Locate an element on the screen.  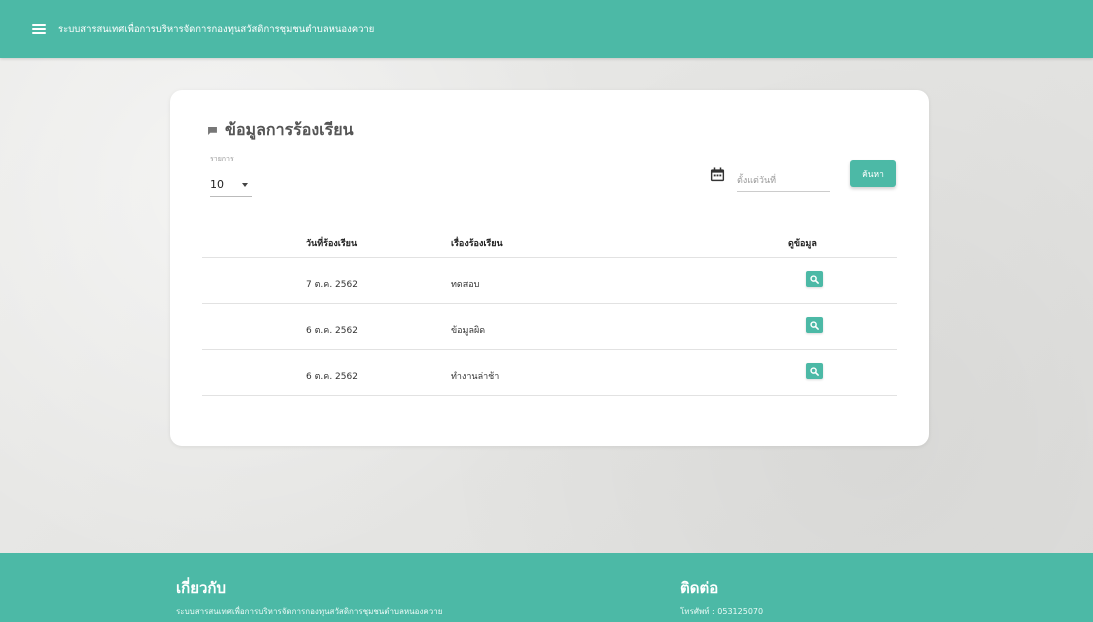
start-date-input is located at coordinates (783, 177).